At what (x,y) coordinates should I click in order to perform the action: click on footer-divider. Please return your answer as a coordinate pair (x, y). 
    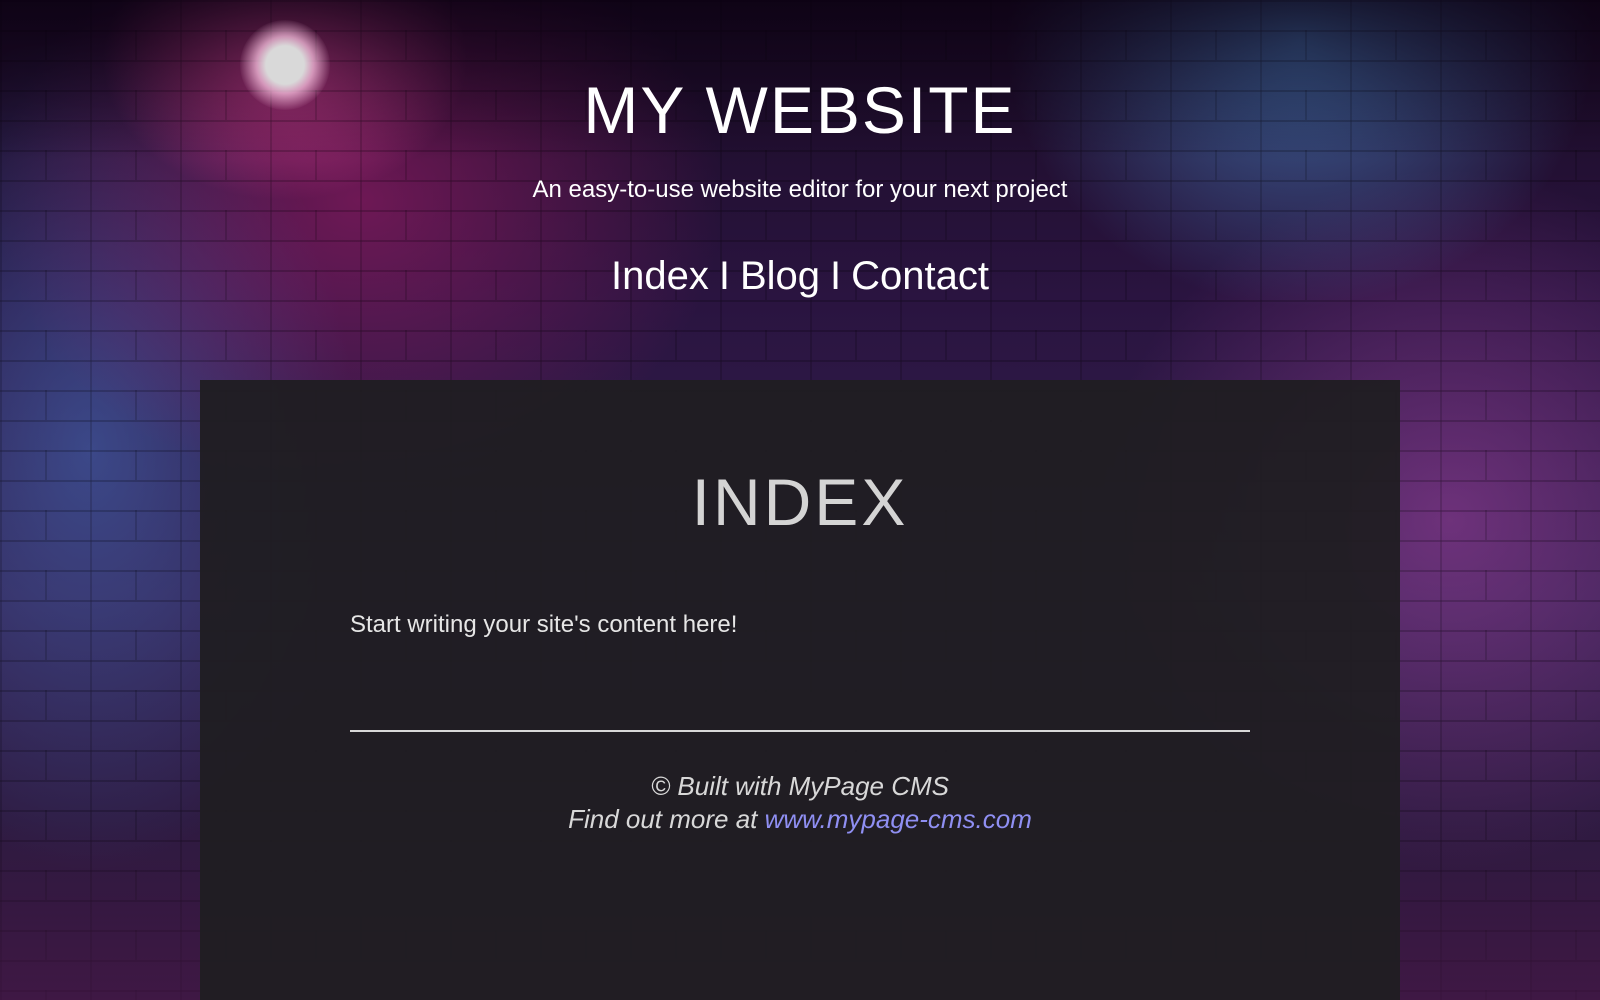
    Looking at the image, I should click on (800, 731).